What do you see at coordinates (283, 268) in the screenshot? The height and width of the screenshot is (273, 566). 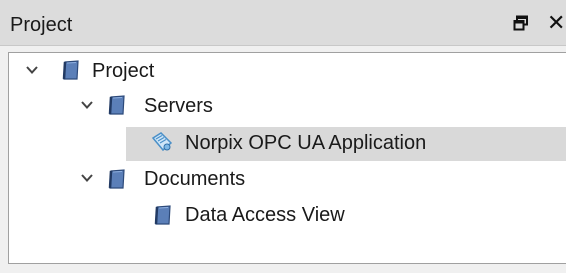 I see `panel-bottom-edge` at bounding box center [283, 268].